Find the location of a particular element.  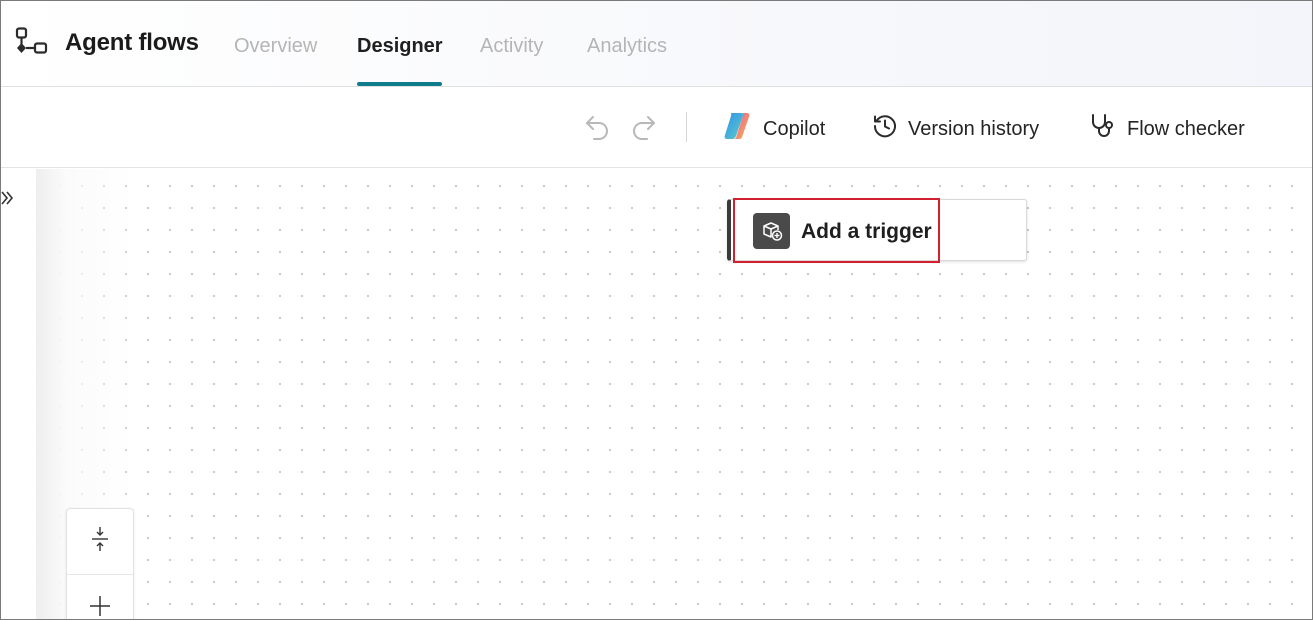

toolbar: Copilot Version history Flow checker is located at coordinates (656, 128).